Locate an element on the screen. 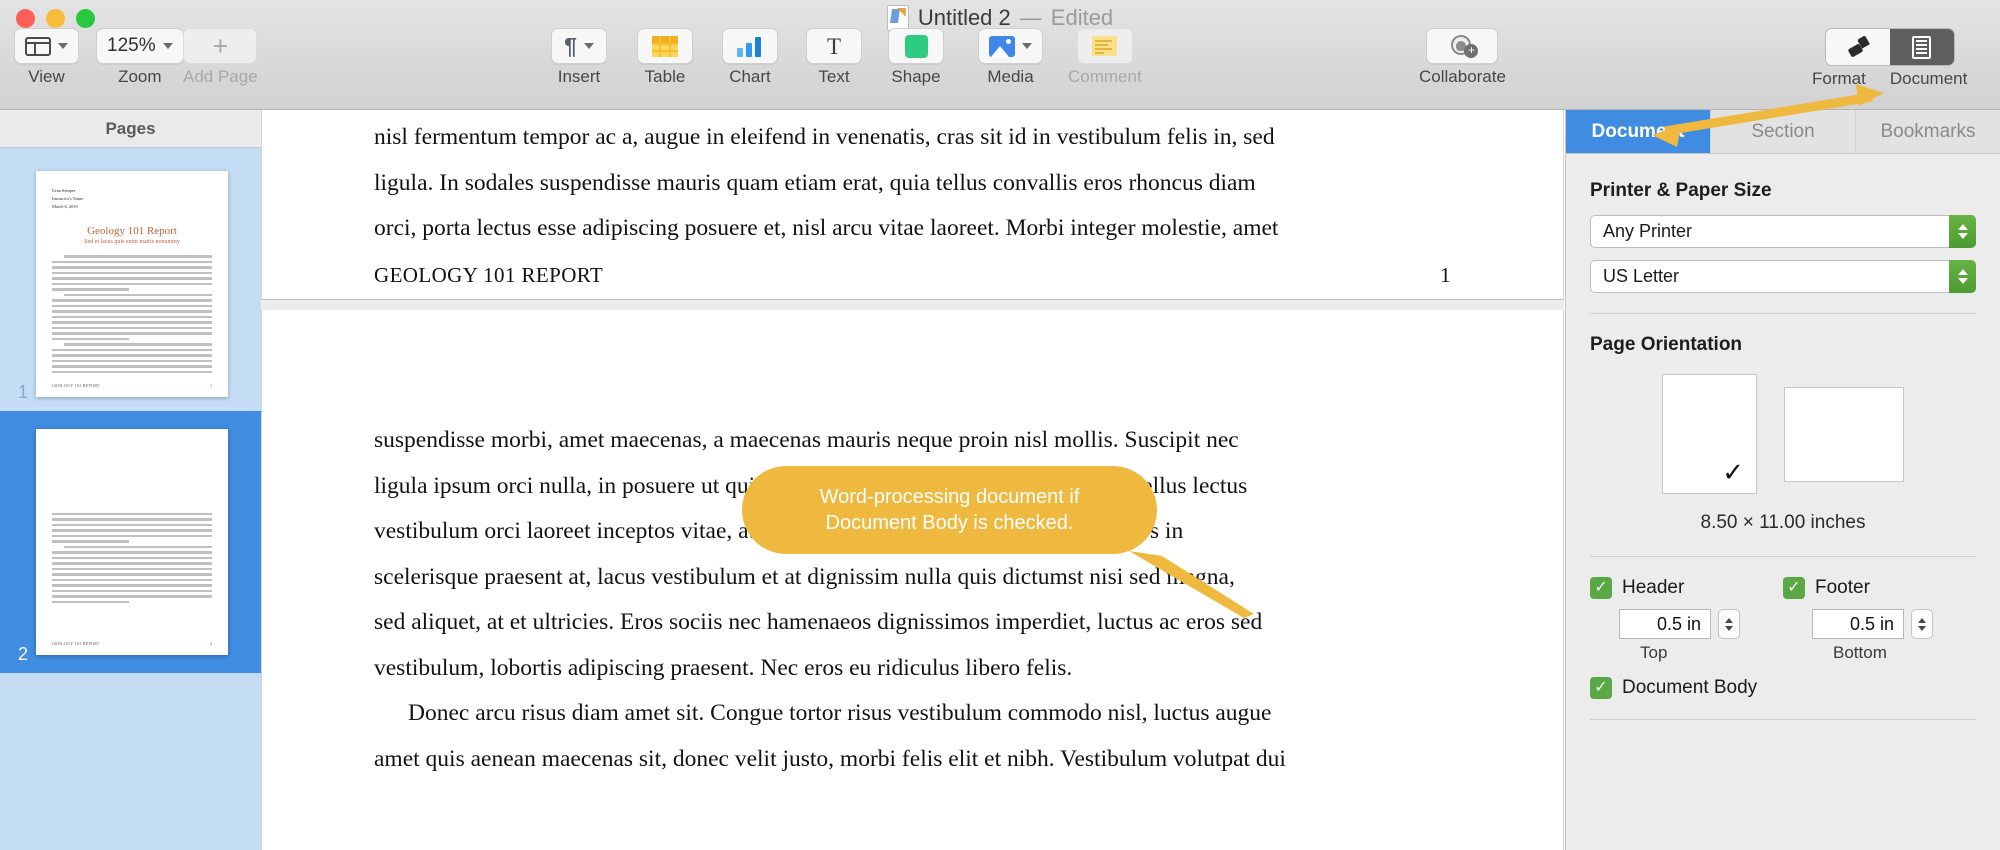 The width and height of the screenshot is (2000, 850). bar-chart-icon is located at coordinates (750, 46).